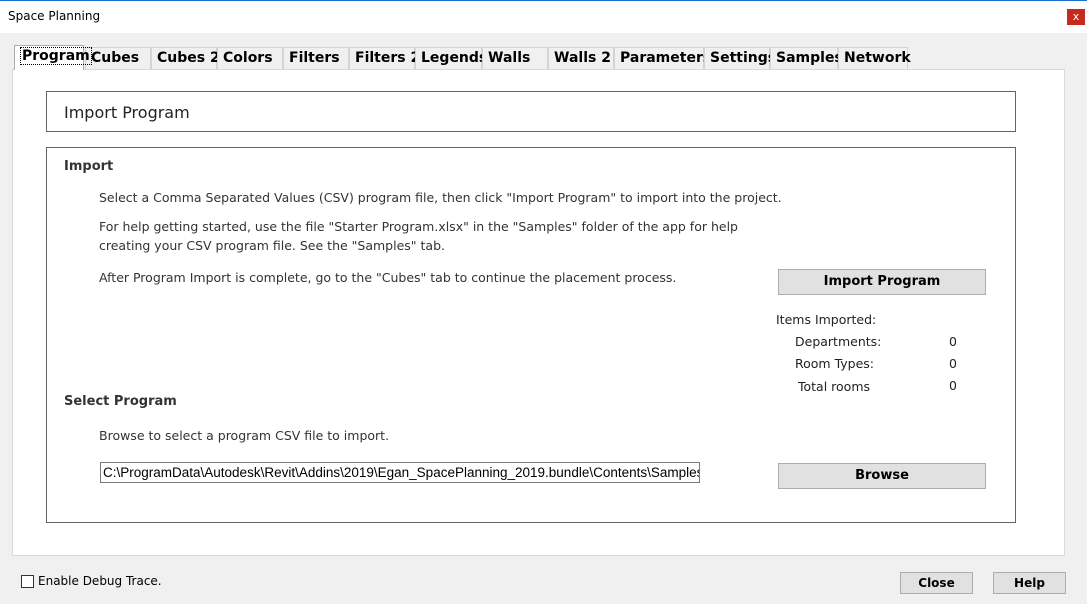  Describe the element at coordinates (54, 16) in the screenshot. I see `window-title: Space Planning` at that location.